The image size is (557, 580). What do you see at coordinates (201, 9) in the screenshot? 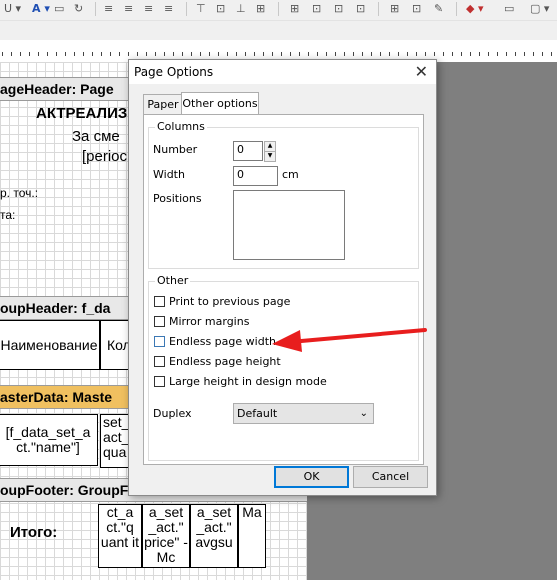
I see `valign-top-icon: ⊤` at bounding box center [201, 9].